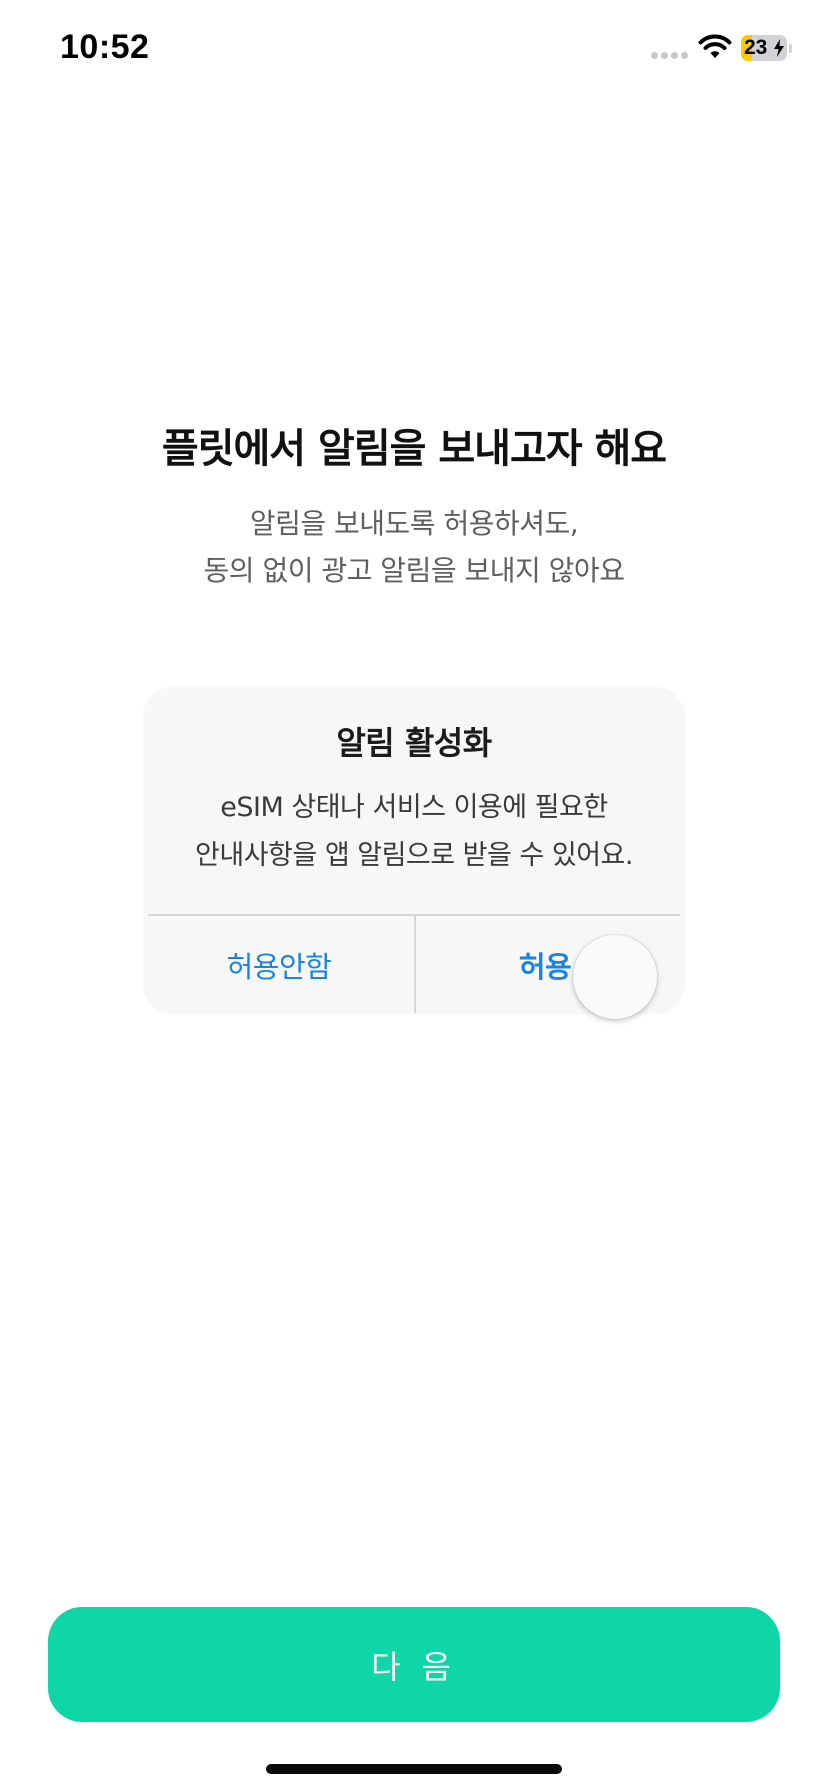 This screenshot has height=1792, width=828. What do you see at coordinates (414, 50) in the screenshot?
I see `status-bar: 10:52 23` at bounding box center [414, 50].